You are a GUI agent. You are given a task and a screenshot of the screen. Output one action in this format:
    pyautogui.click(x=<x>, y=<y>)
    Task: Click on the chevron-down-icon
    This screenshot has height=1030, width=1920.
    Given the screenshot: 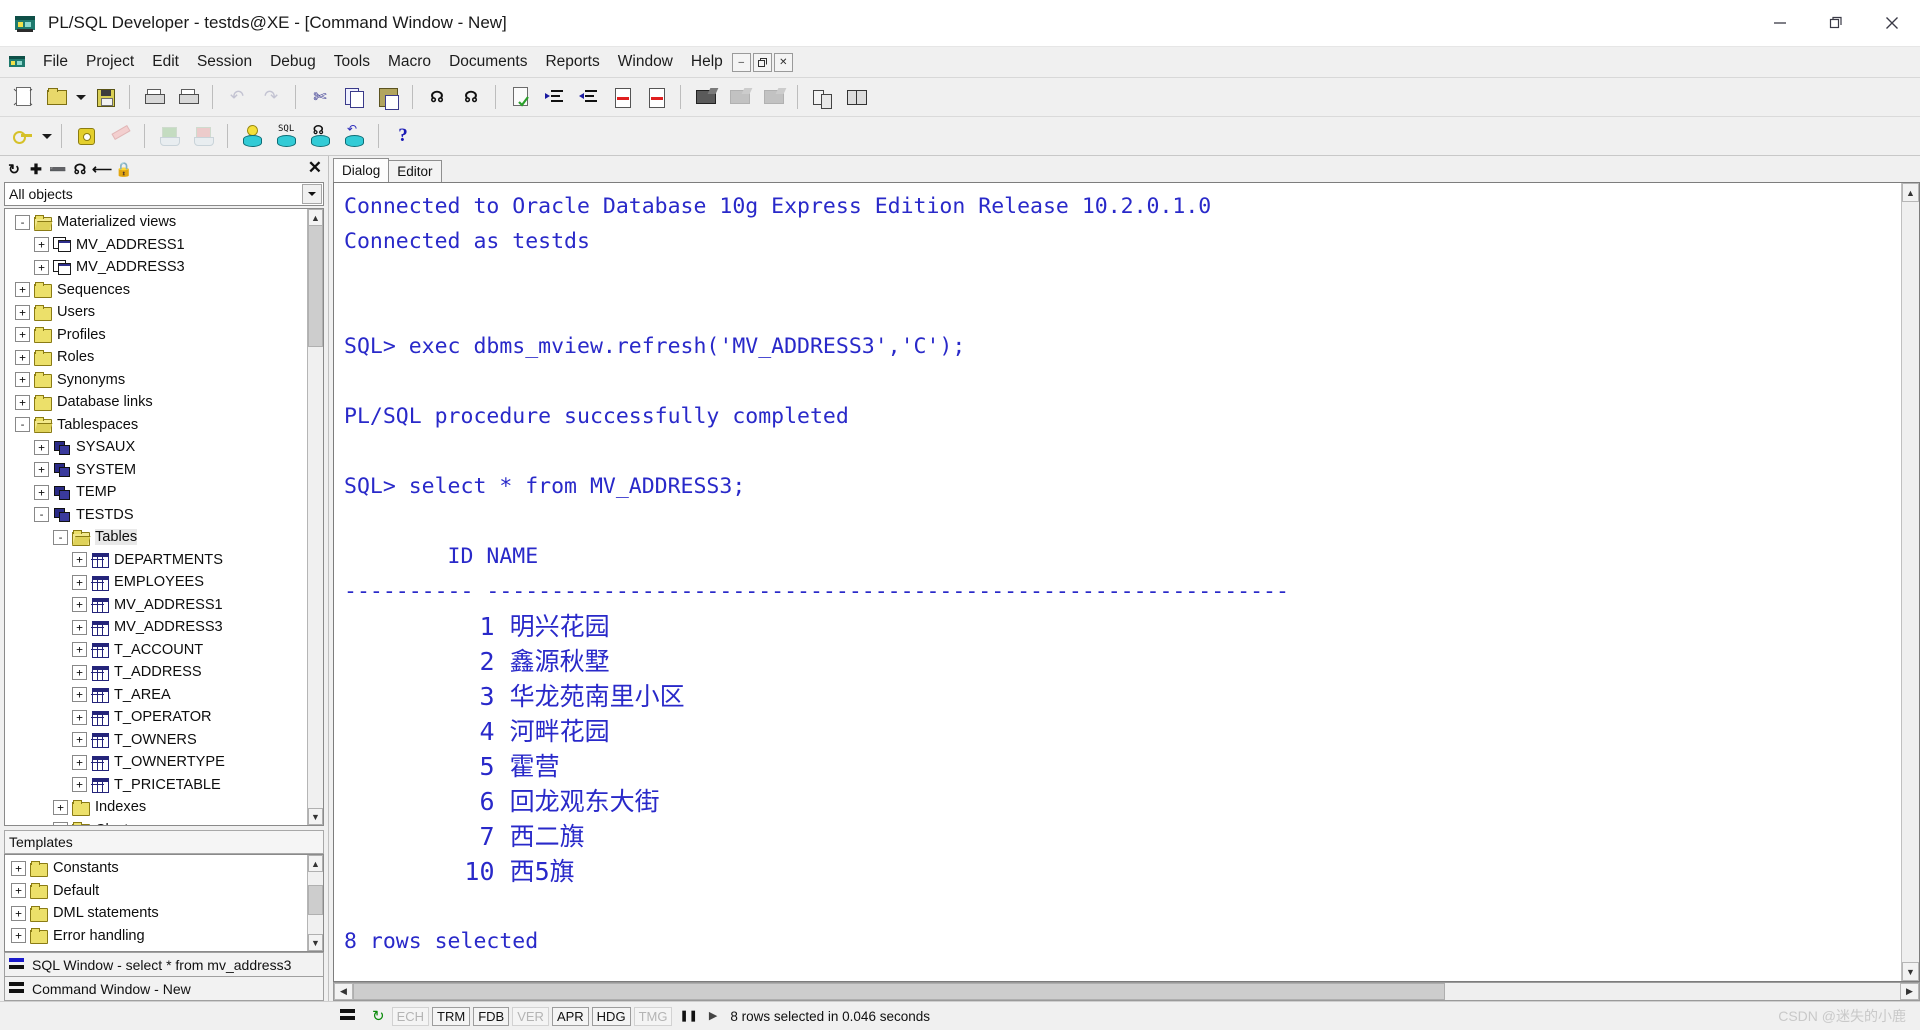 What is the action you would take?
    pyautogui.click(x=312, y=194)
    